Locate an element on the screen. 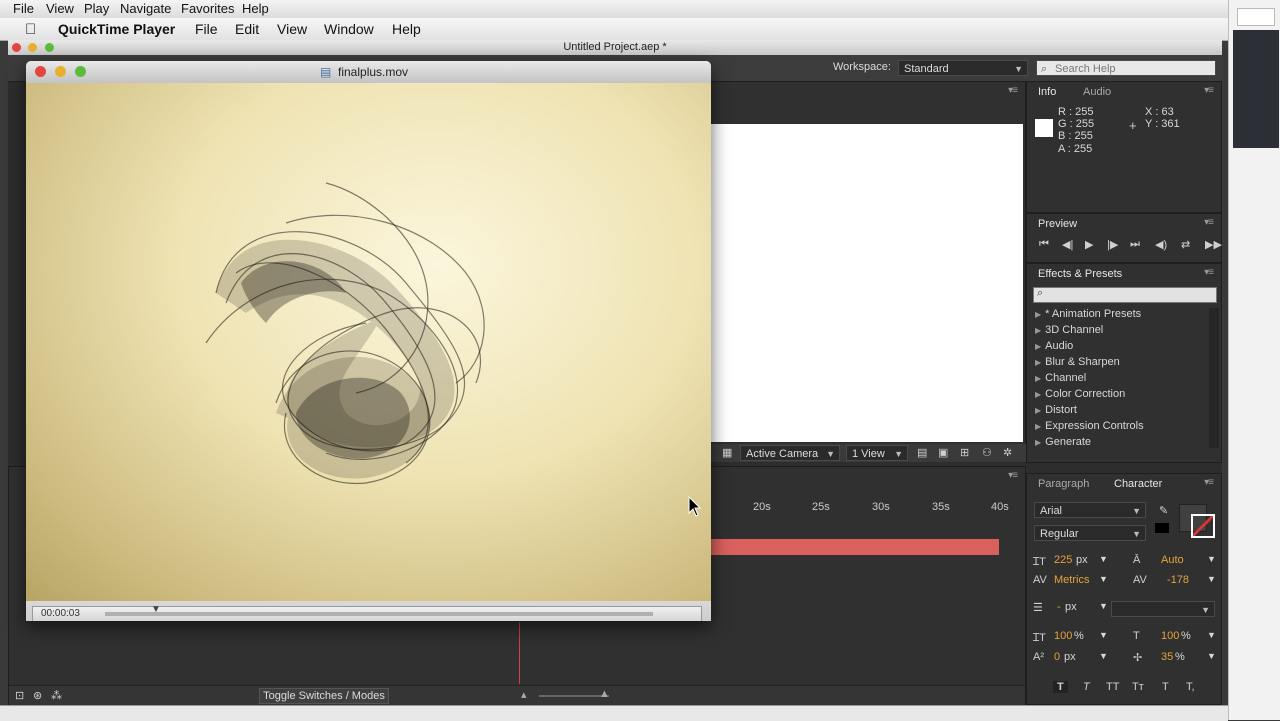  search-help-input: ⌕ Search Help is located at coordinates (1126, 68).